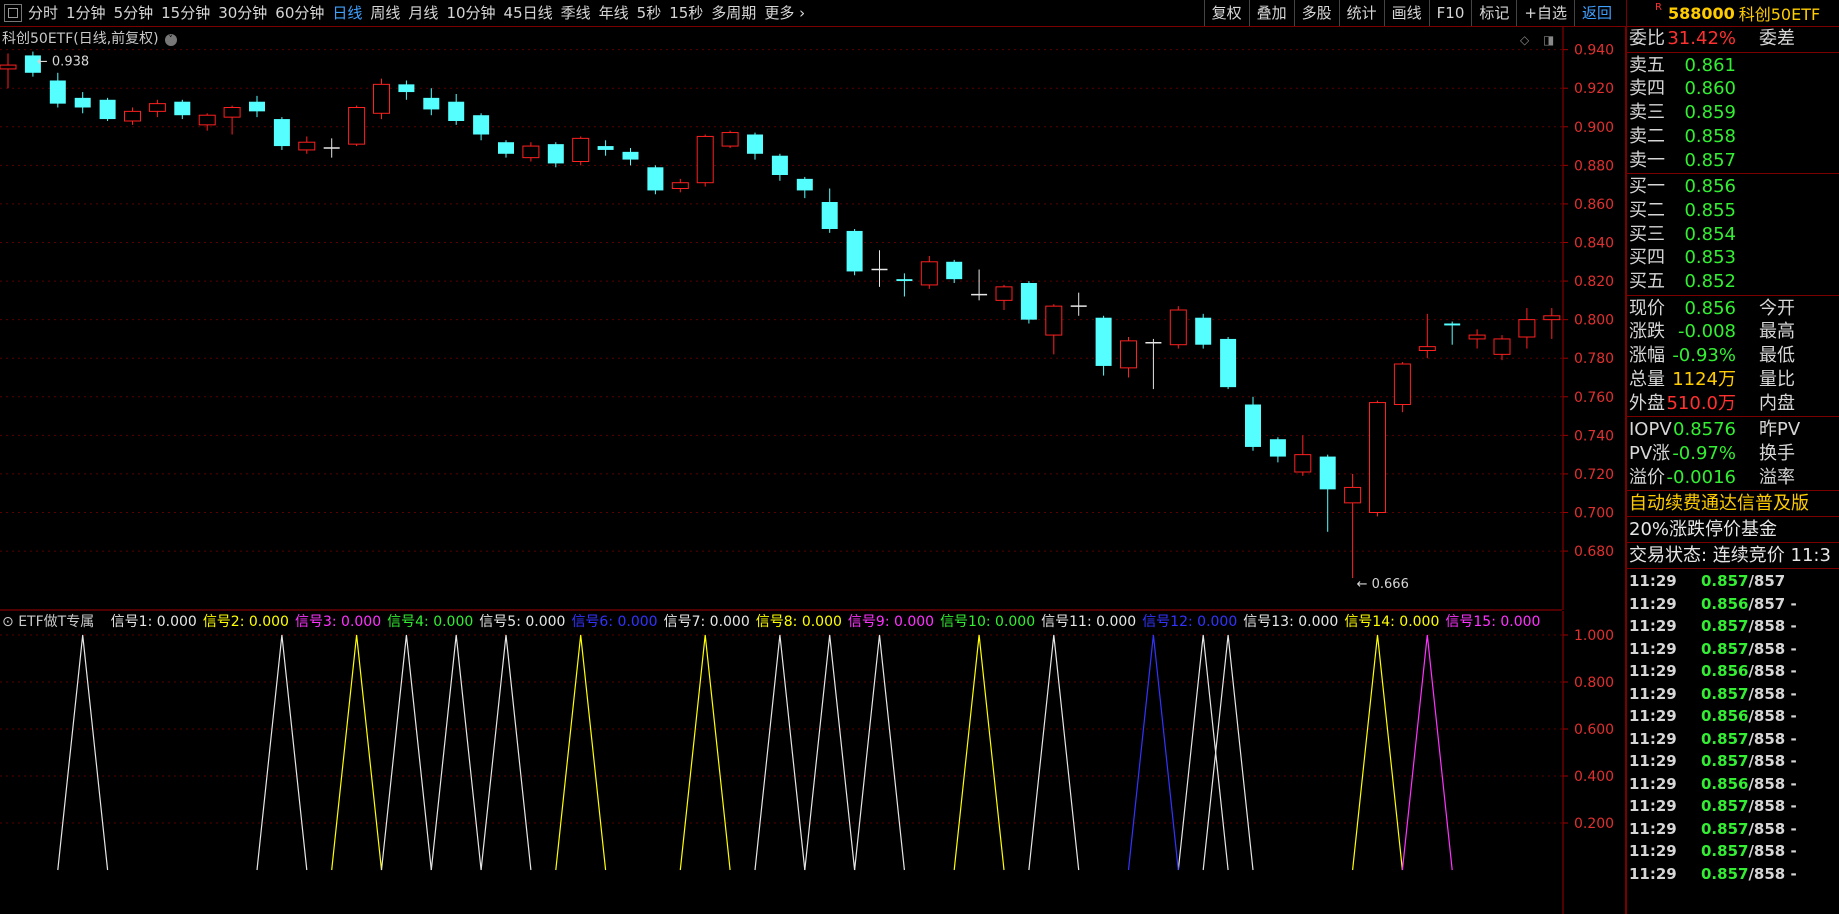 The width and height of the screenshot is (1839, 914). What do you see at coordinates (1647, 160) in the screenshot?
I see `ask-row-4-label: 卖一` at bounding box center [1647, 160].